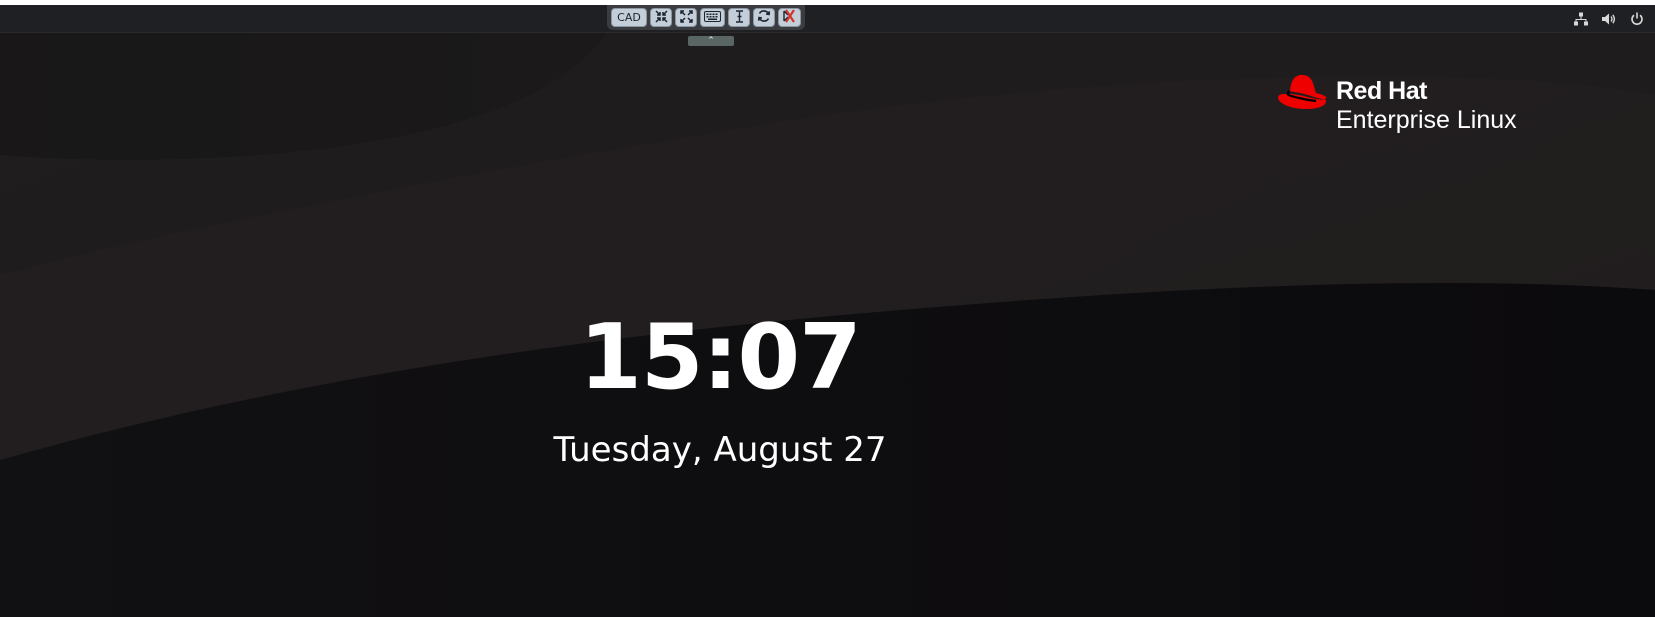 Image resolution: width=1655 pixels, height=617 pixels. I want to click on redhat-hat-icon, so click(1303, 94).